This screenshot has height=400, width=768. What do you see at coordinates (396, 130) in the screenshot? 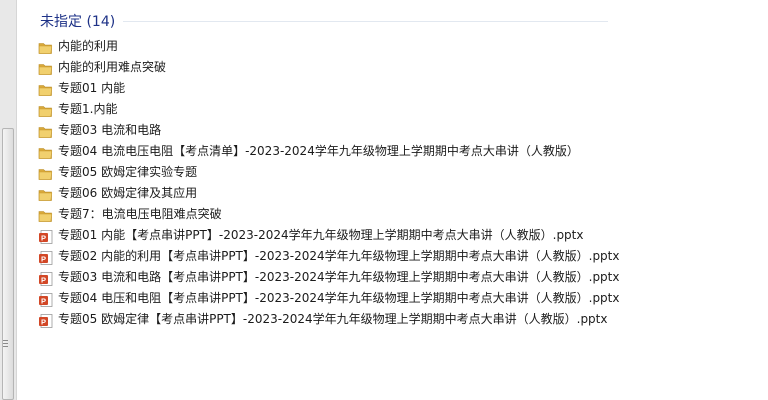
I see `folder-item: 专题03 电流和电路` at bounding box center [396, 130].